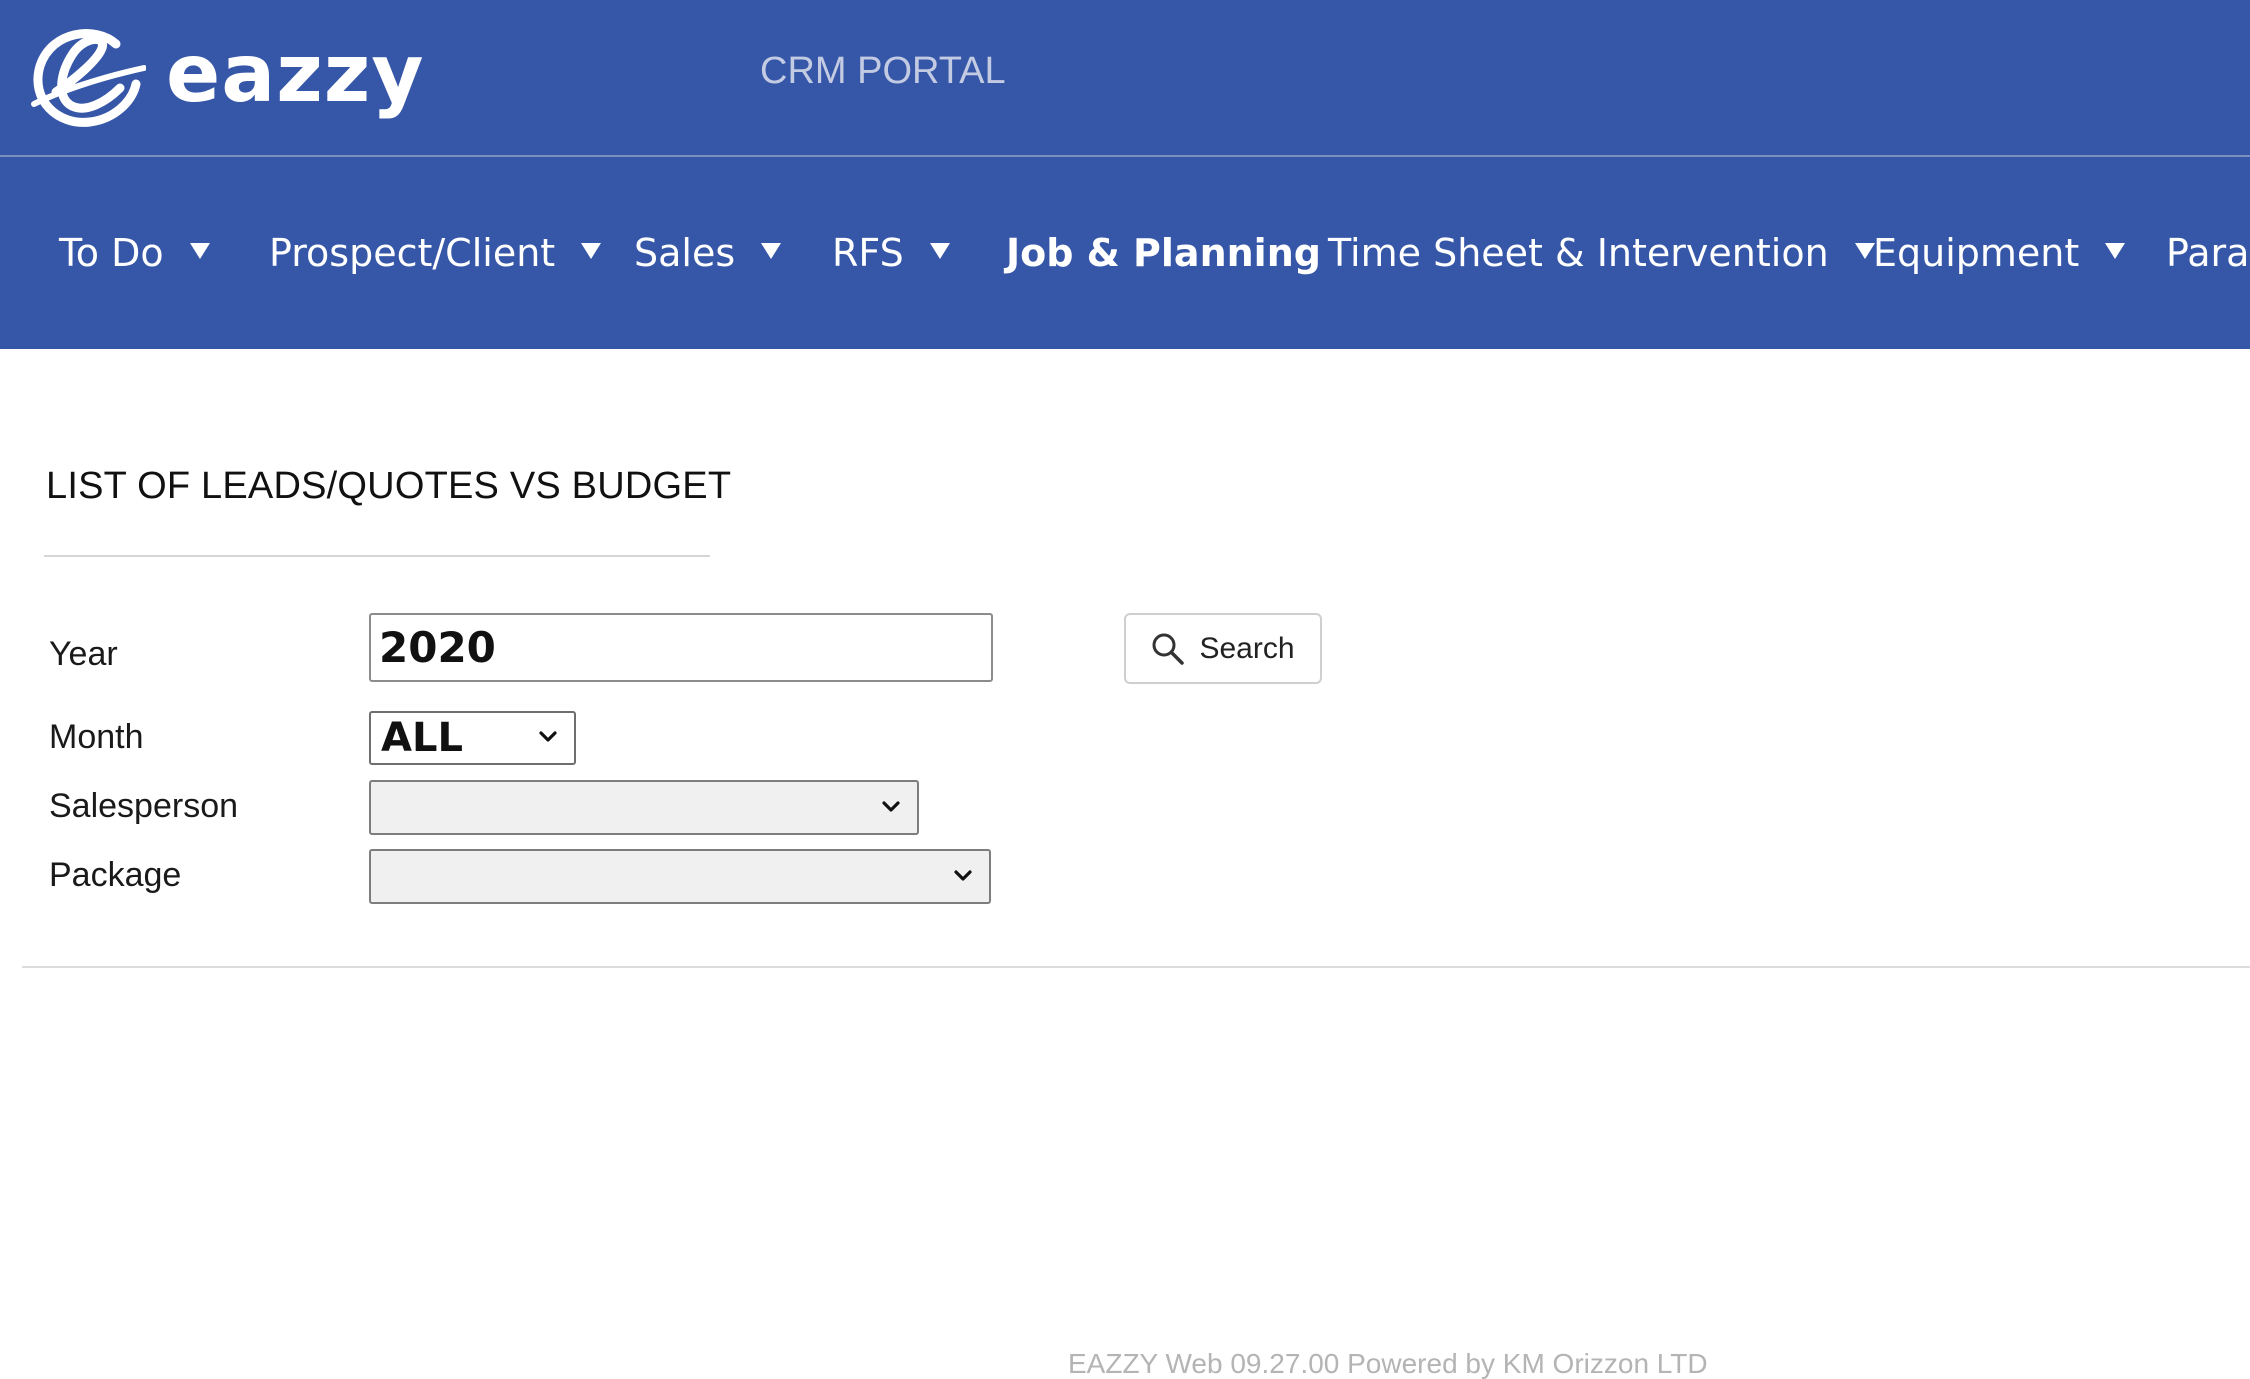  I want to click on nav-item-label: Job & Planning, so click(1163, 253).